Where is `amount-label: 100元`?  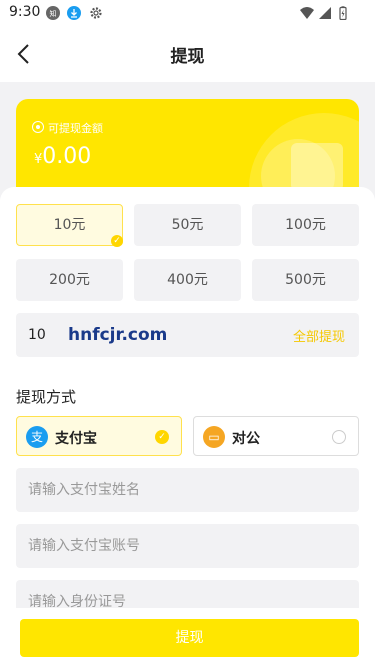 amount-label: 100元 is located at coordinates (305, 225).